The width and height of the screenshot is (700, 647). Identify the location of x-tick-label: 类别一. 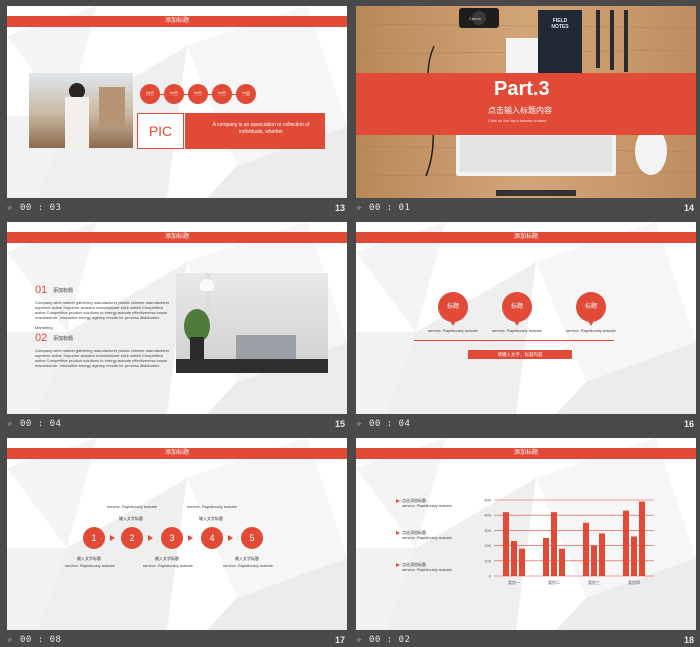
(514, 582).